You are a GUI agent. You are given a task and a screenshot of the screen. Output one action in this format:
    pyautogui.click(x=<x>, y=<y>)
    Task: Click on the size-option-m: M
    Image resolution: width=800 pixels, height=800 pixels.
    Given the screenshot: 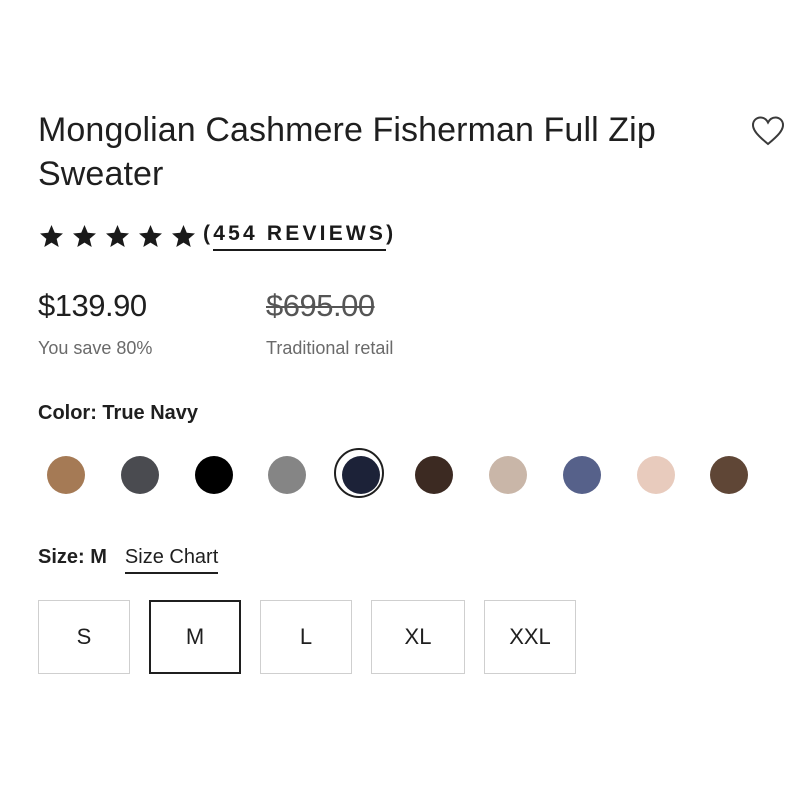 What is the action you would take?
    pyautogui.click(x=195, y=637)
    